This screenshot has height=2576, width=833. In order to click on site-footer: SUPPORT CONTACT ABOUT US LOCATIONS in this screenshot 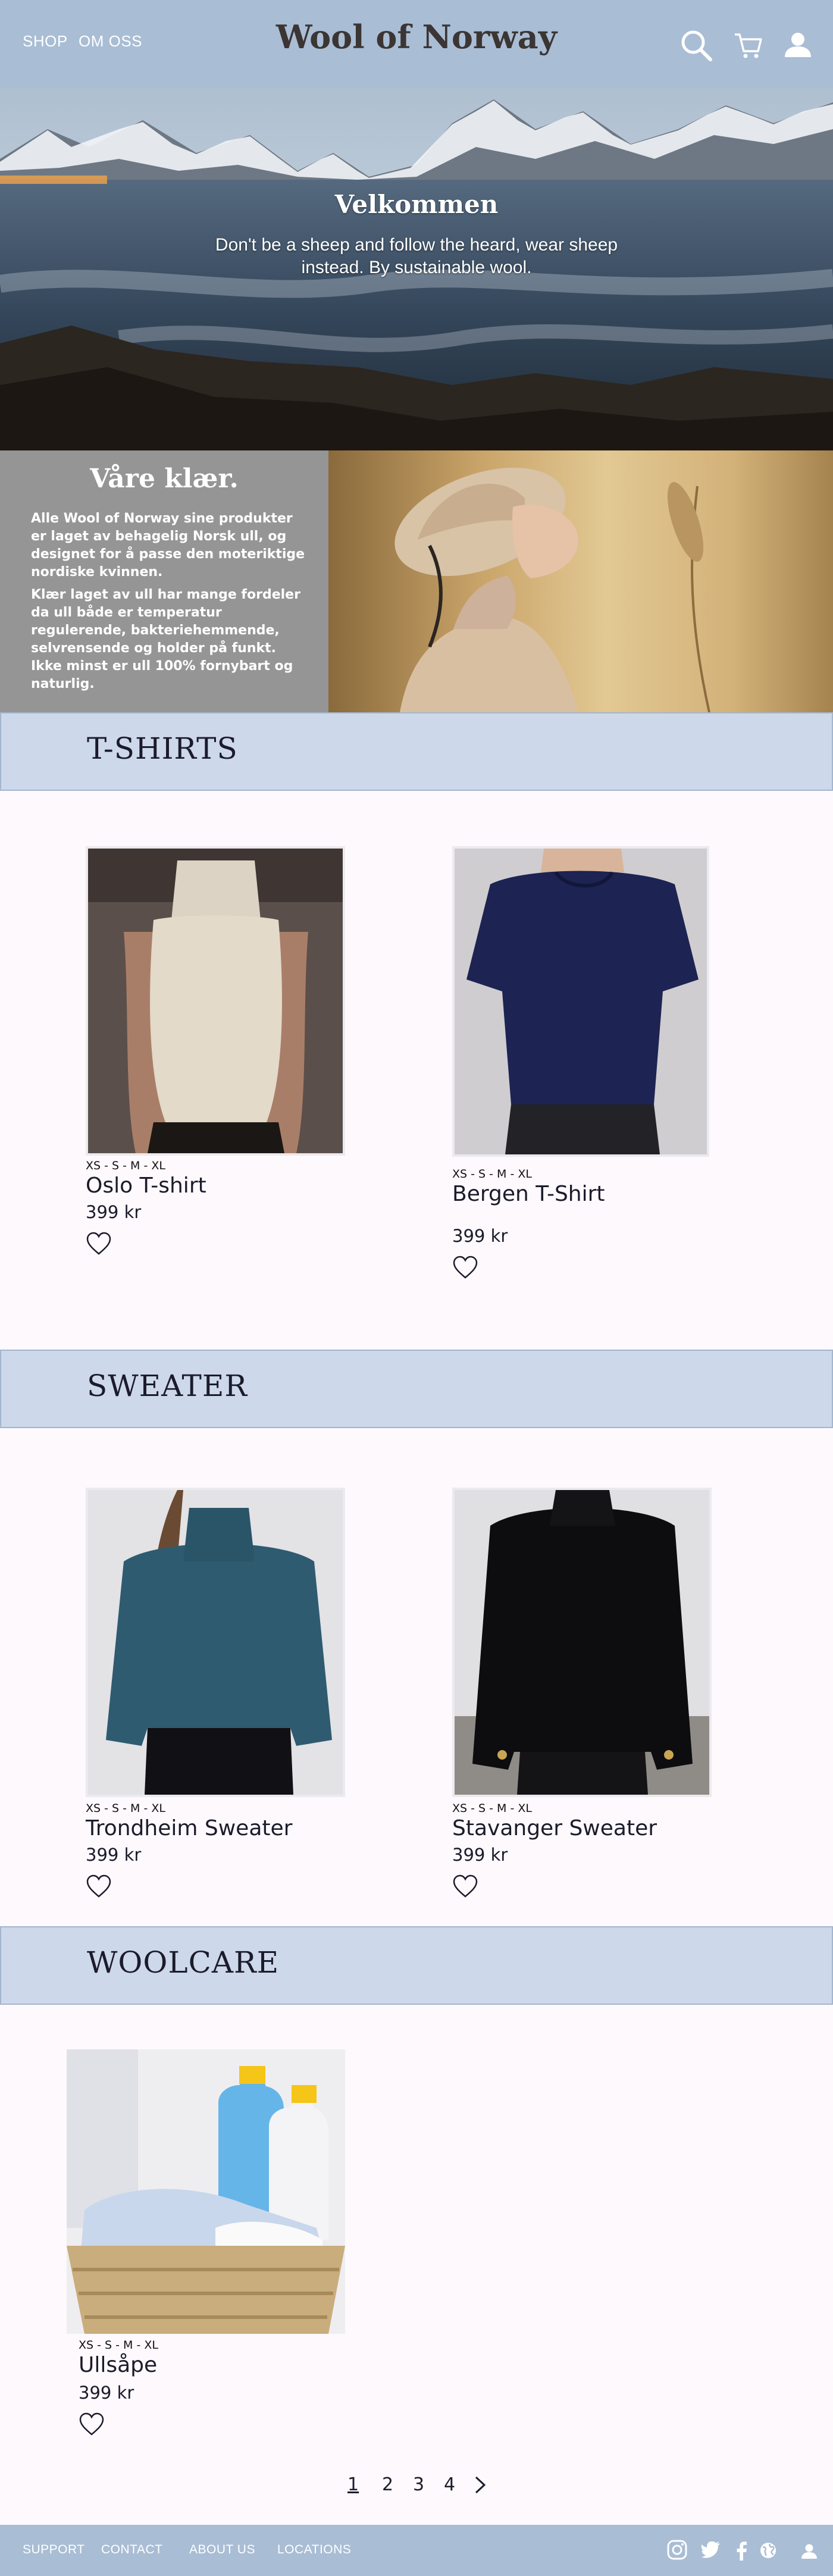, I will do `click(416, 2550)`.